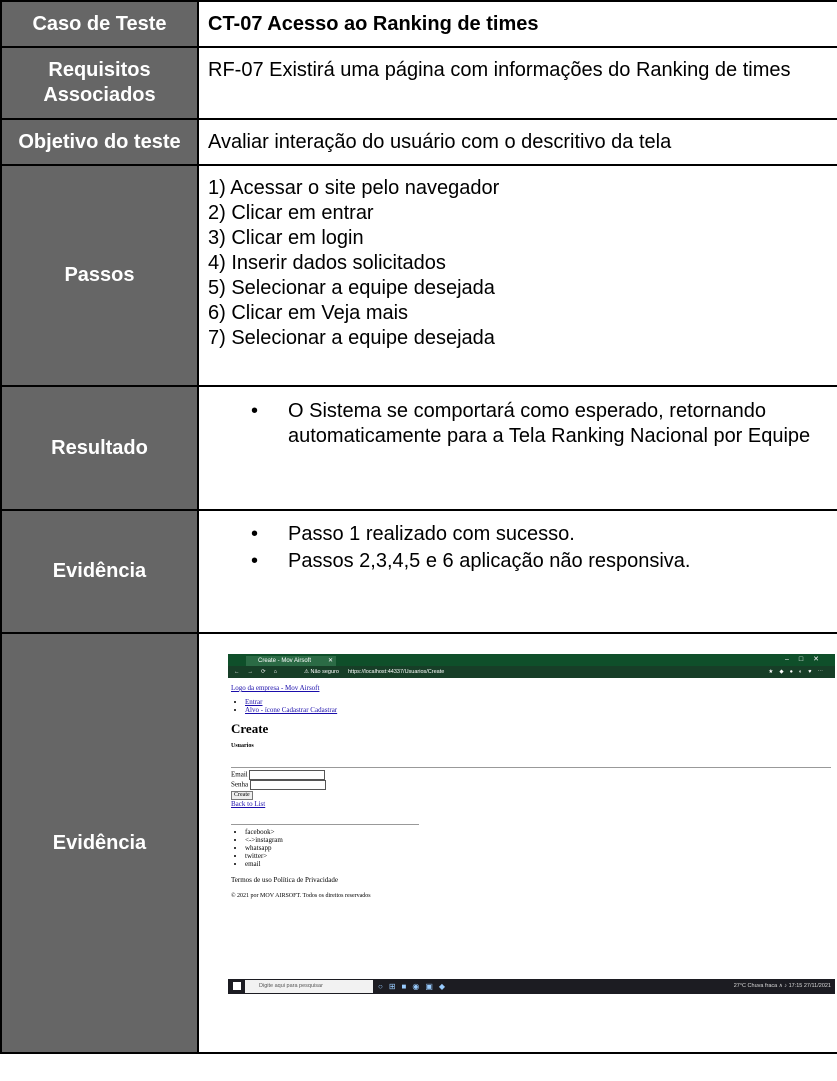  What do you see at coordinates (99, 571) in the screenshot?
I see `evidence-label: Evidência` at bounding box center [99, 571].